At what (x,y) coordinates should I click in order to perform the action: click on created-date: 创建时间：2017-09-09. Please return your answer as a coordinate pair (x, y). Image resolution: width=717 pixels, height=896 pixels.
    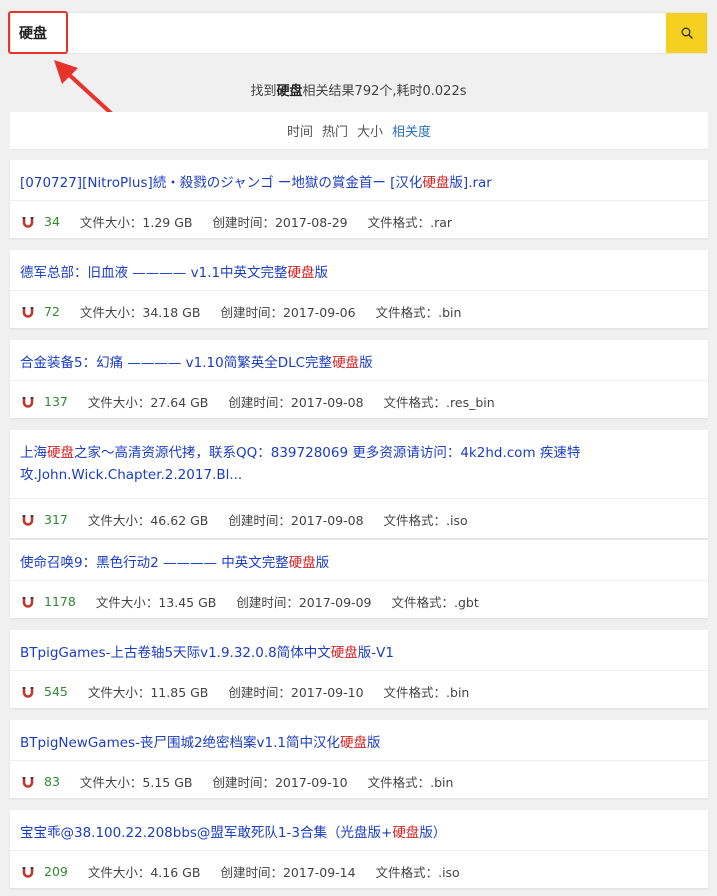
    Looking at the image, I should click on (304, 602).